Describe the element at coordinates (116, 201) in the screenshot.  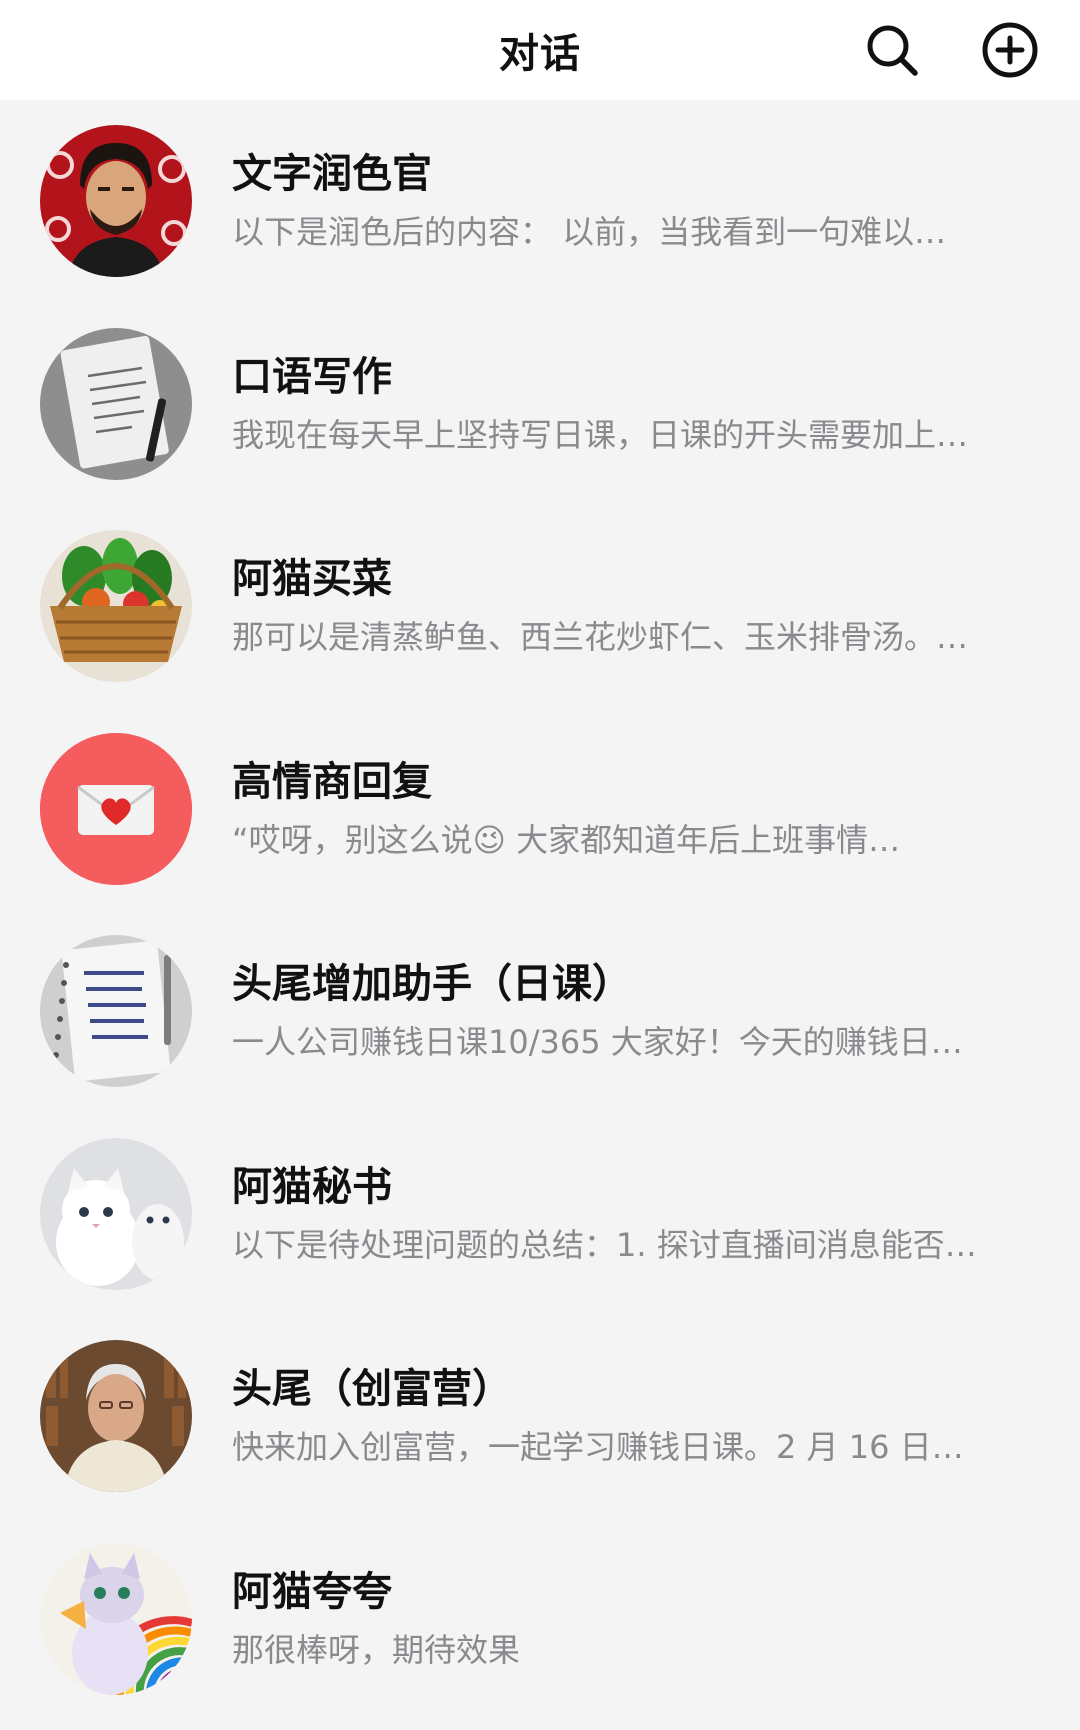
I see `bearded-man-avatar` at that location.